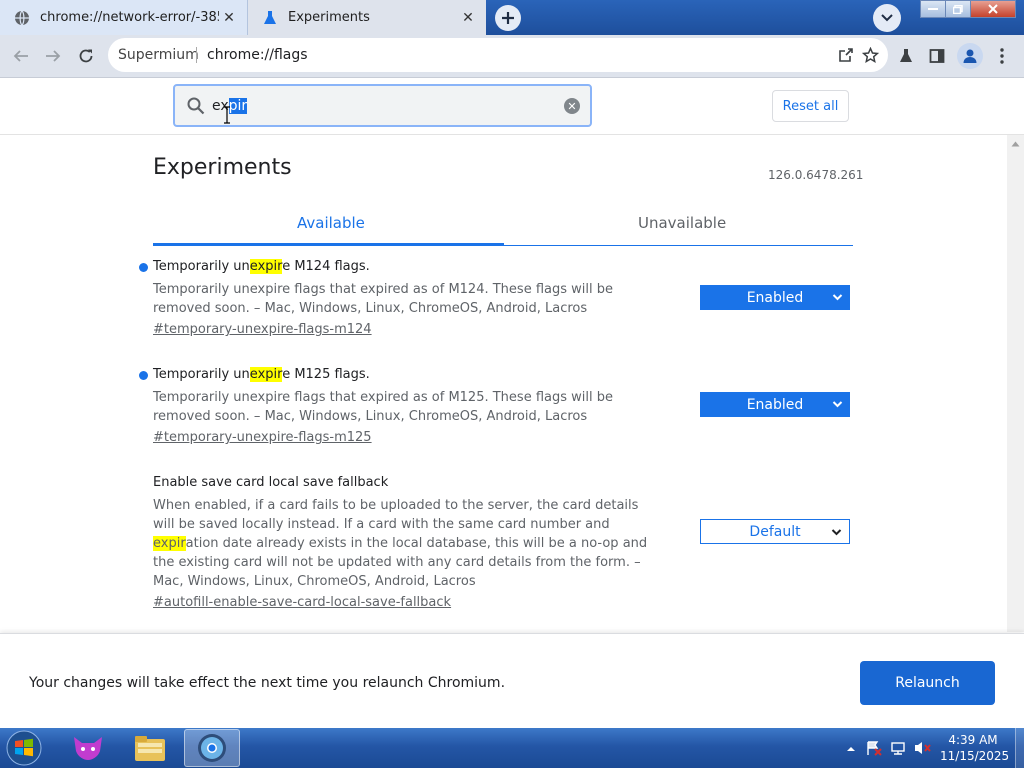 The width and height of the screenshot is (1024, 768). I want to click on tab-experiments: Experiments ✕, so click(367, 17).